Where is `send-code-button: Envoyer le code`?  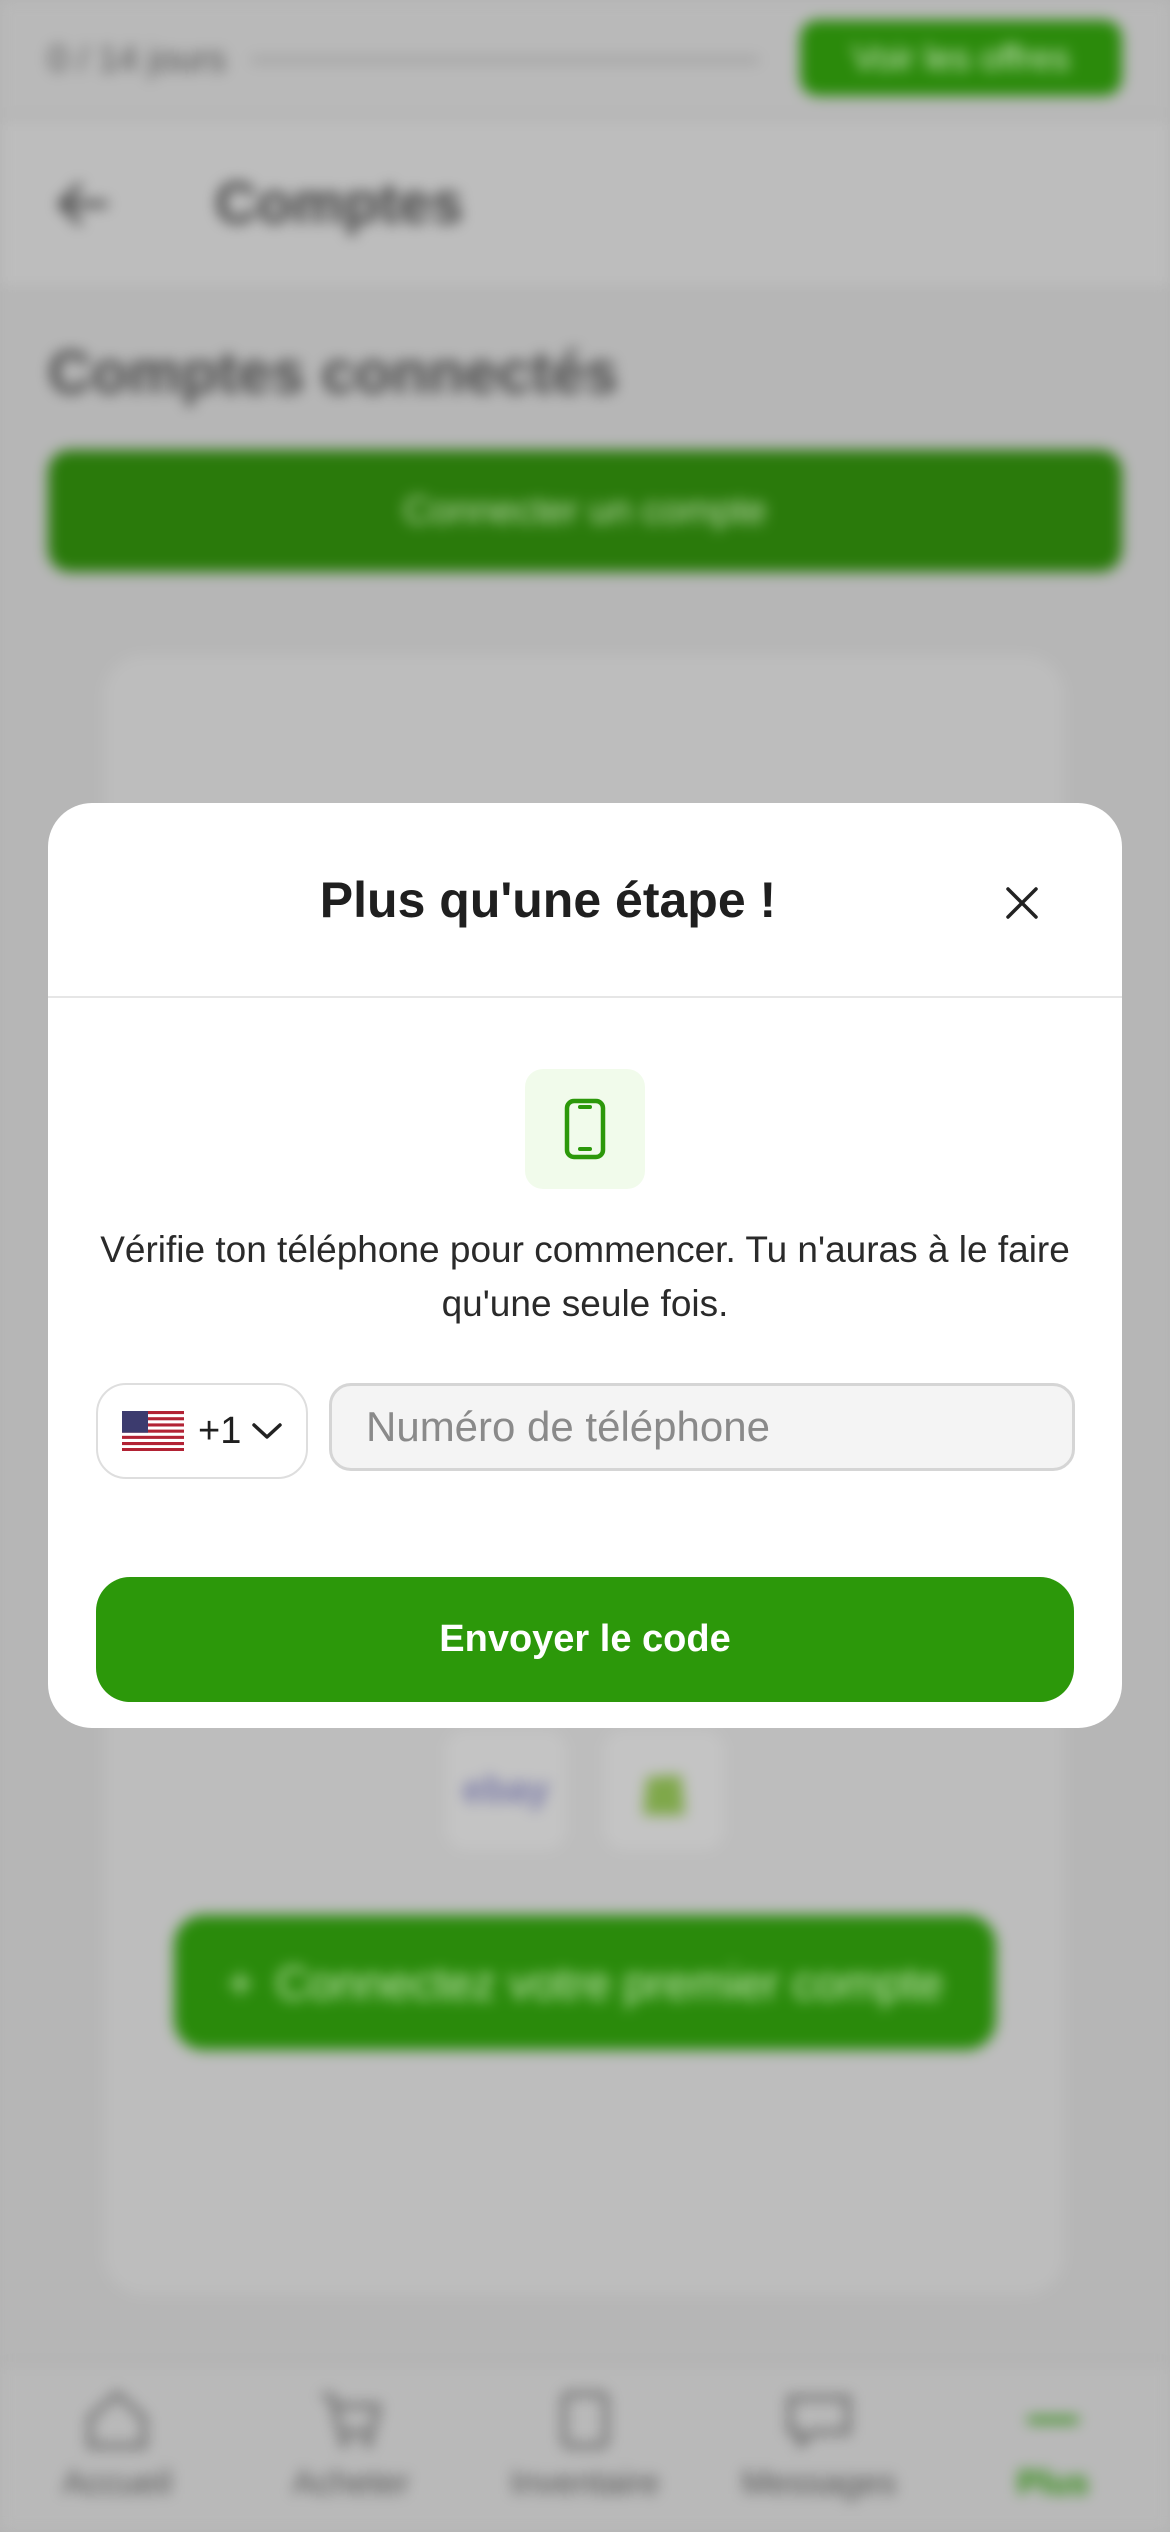 send-code-button: Envoyer le code is located at coordinates (585, 1639).